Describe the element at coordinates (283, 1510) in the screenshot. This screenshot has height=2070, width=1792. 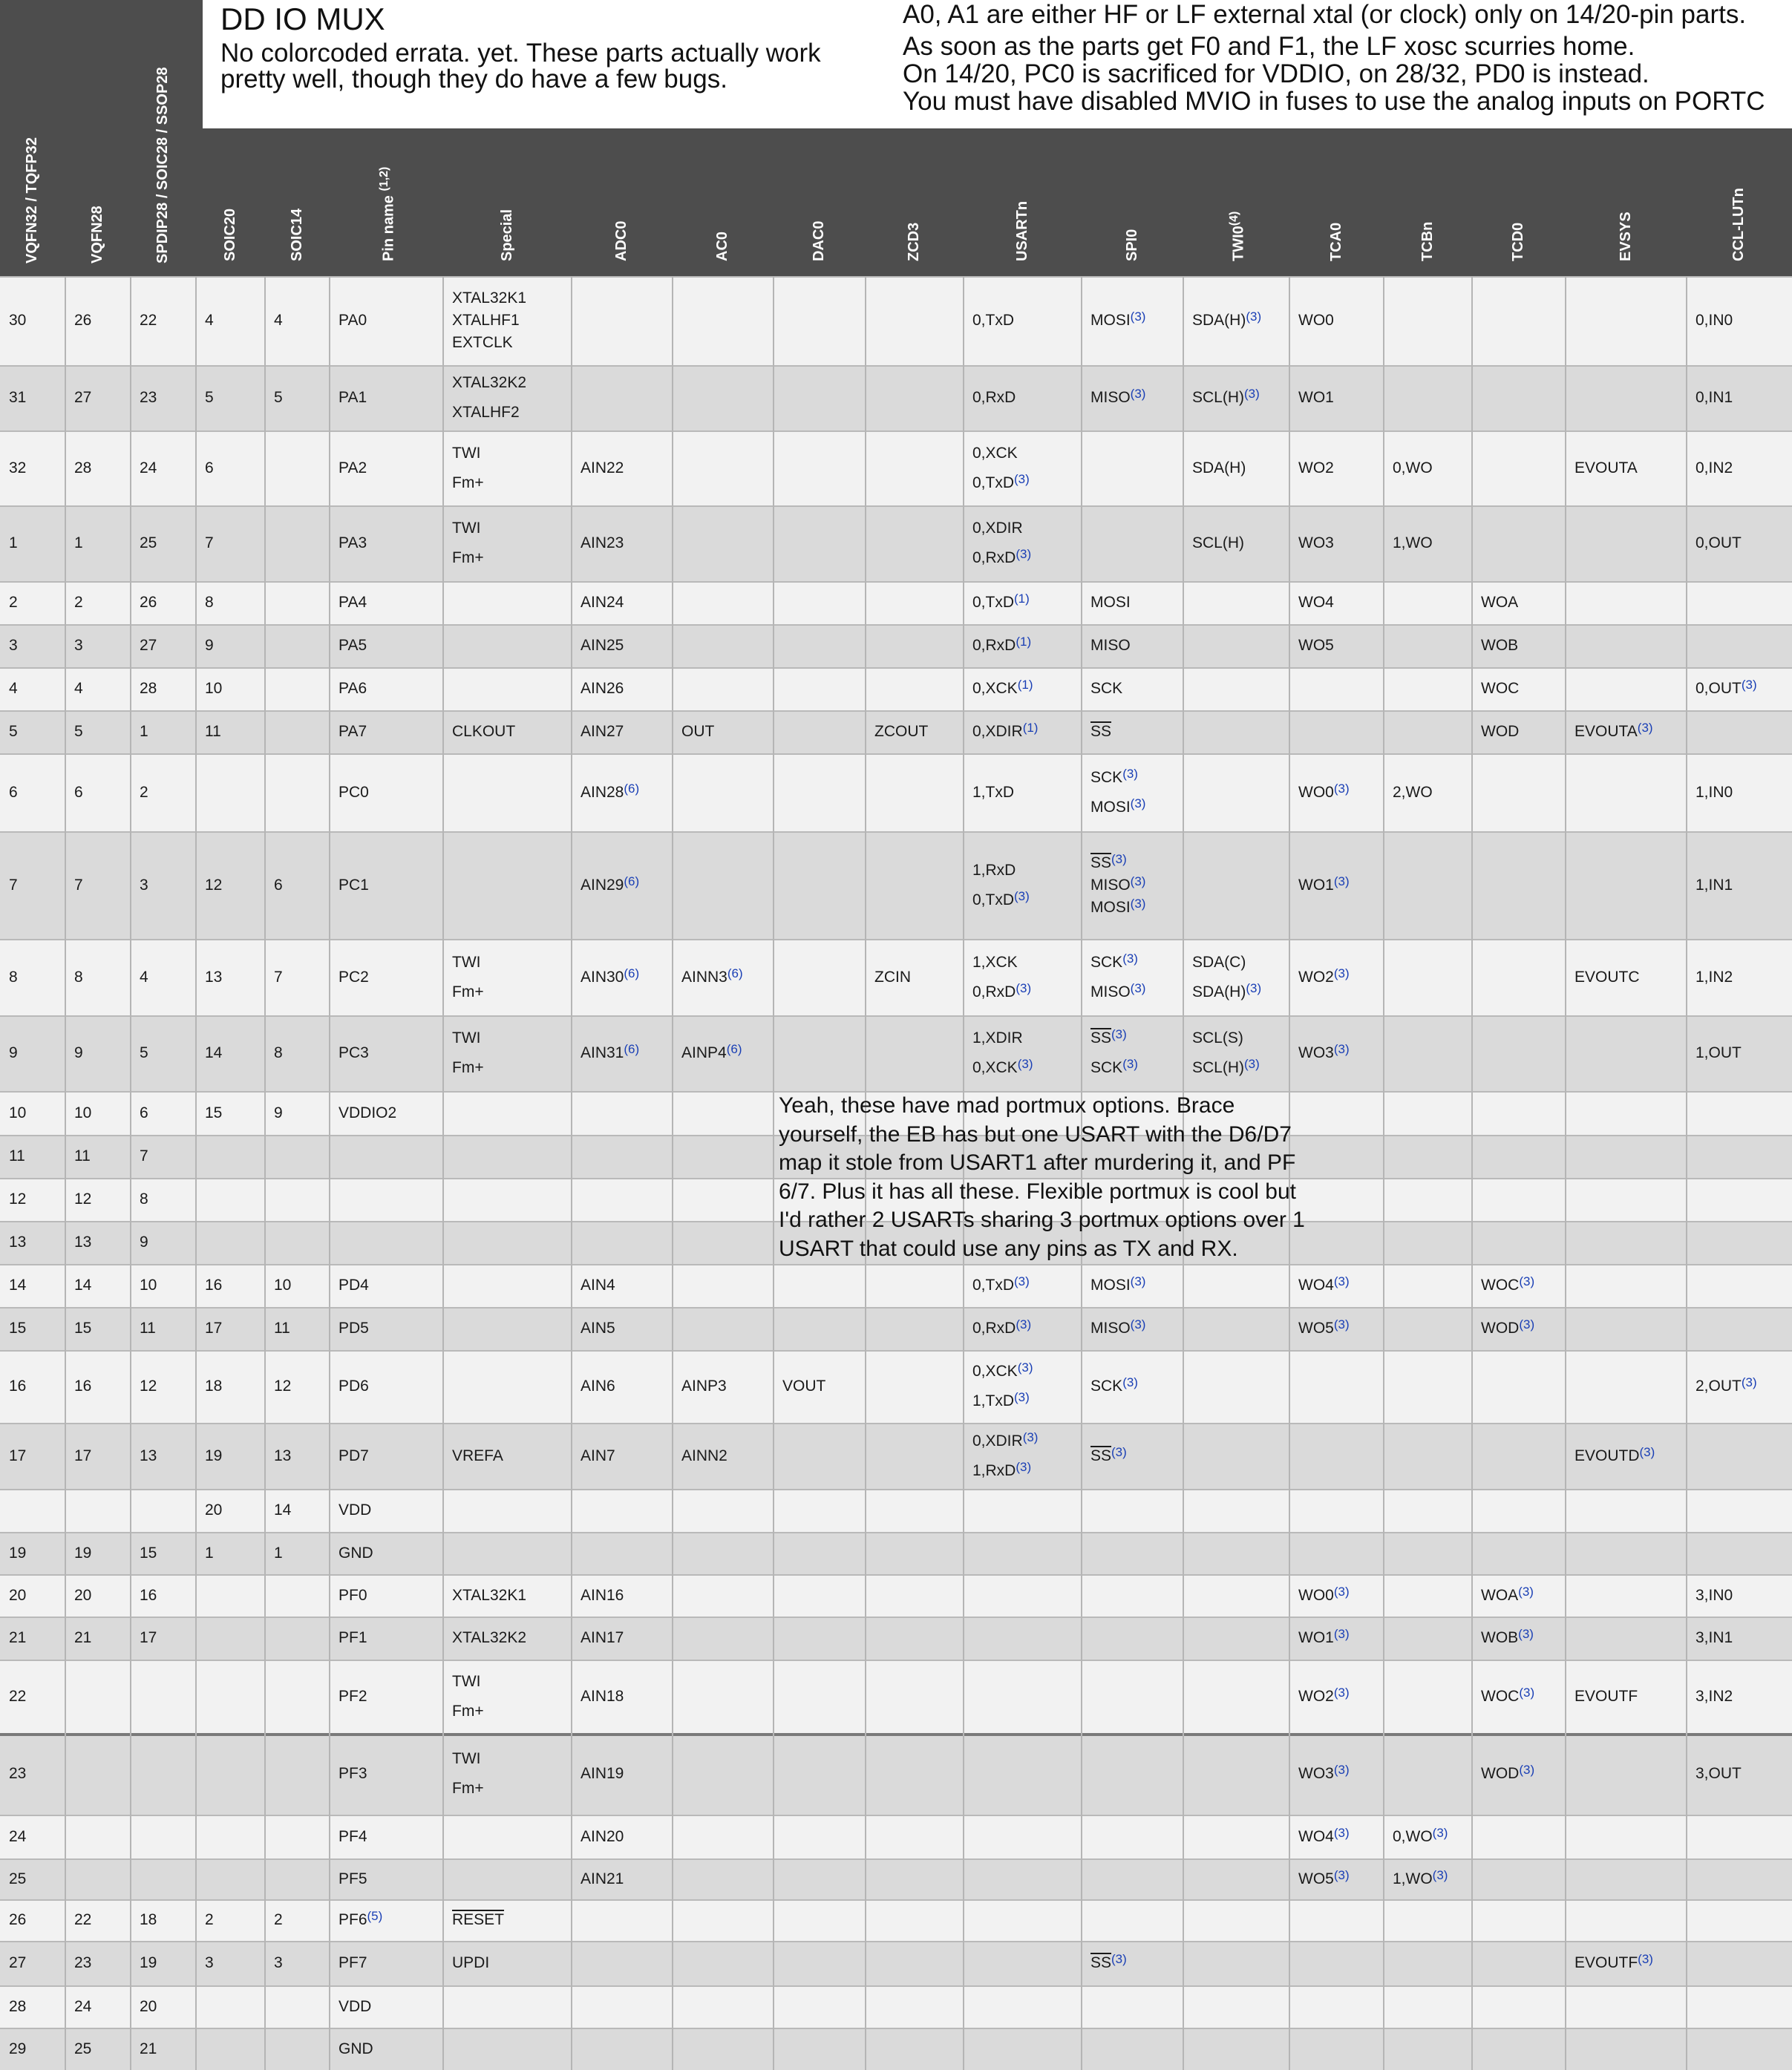
I see `cell-soic14: 14` at that location.